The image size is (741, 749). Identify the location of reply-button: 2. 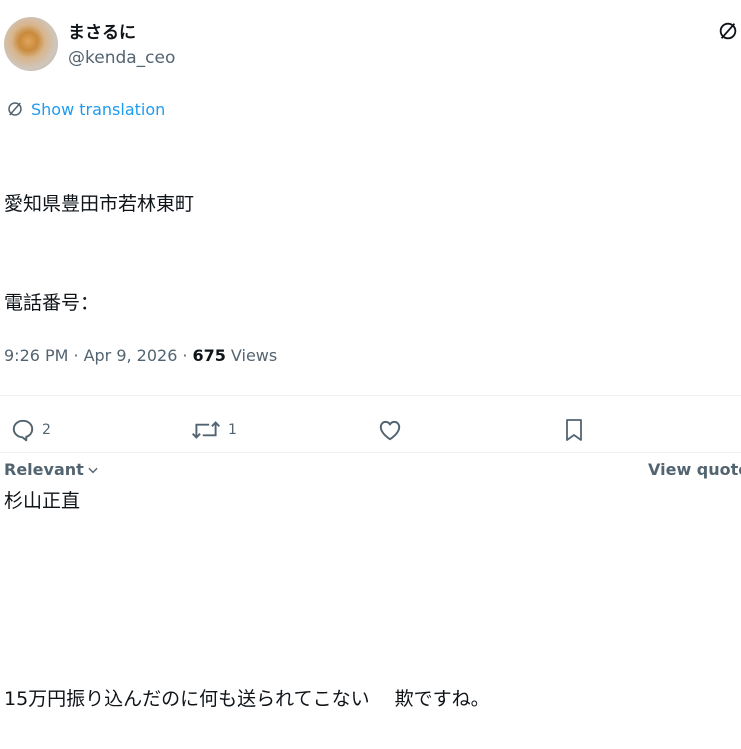
(30, 430).